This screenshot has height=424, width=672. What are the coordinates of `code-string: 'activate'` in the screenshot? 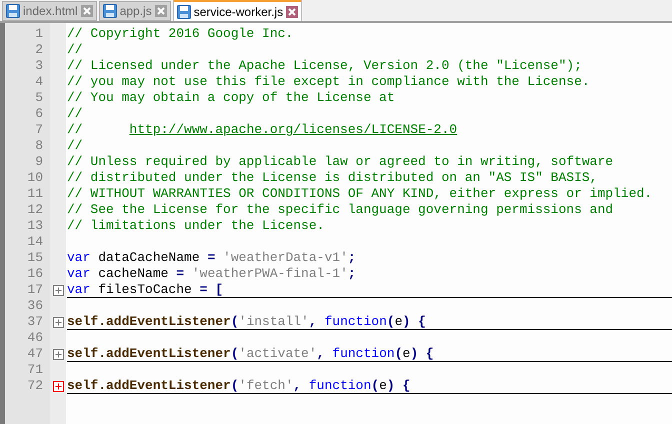 It's located at (277, 353).